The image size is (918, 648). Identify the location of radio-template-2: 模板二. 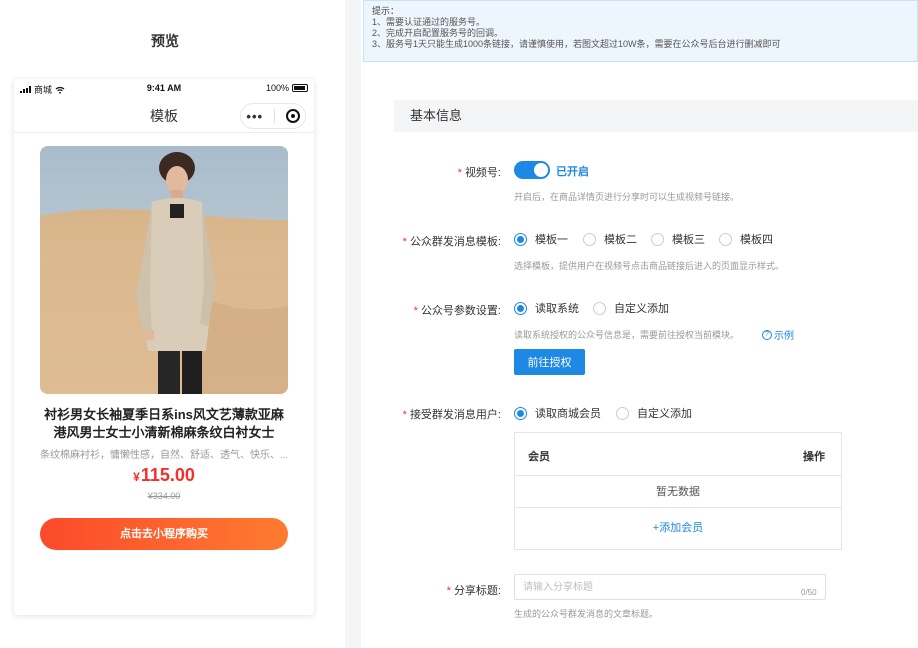
(610, 239).